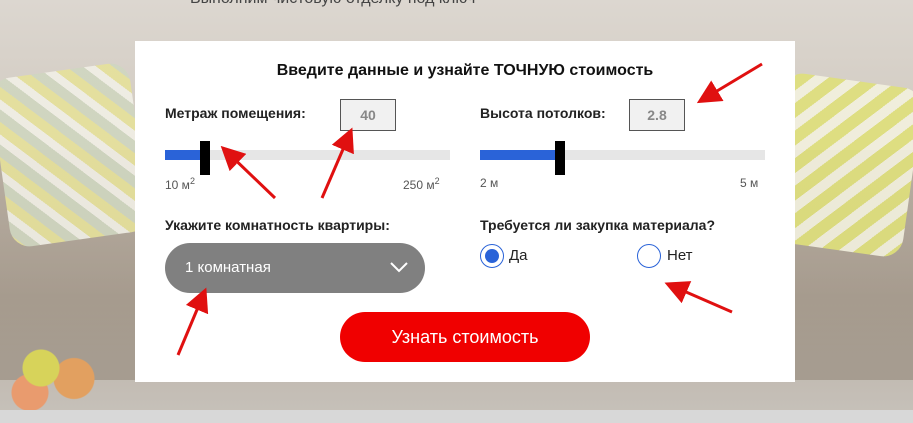 The height and width of the screenshot is (423, 913). What do you see at coordinates (598, 225) in the screenshot?
I see `materials-label: Требуется ли закупка материала?` at bounding box center [598, 225].